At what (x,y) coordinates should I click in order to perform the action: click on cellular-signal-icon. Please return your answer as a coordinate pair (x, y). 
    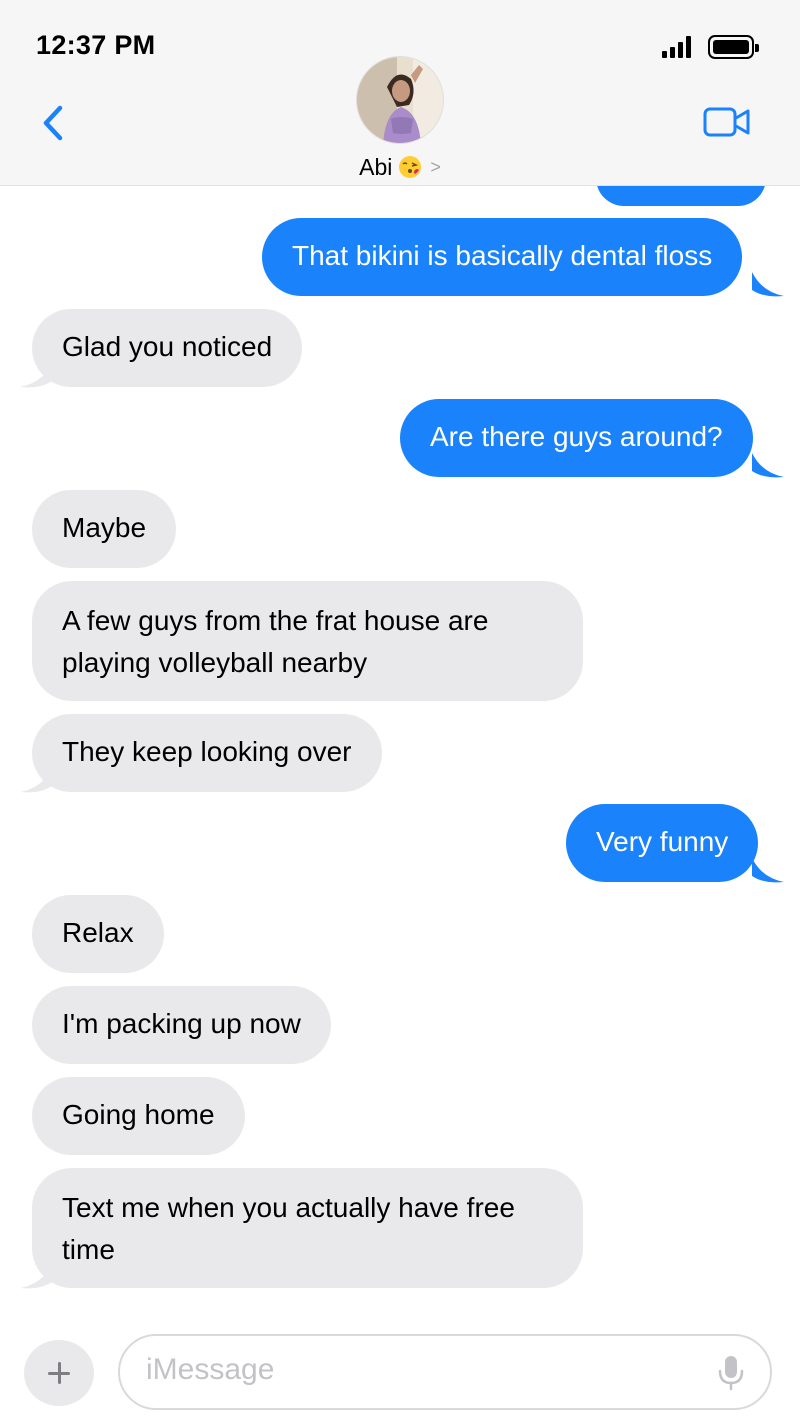
    Looking at the image, I should click on (677, 47).